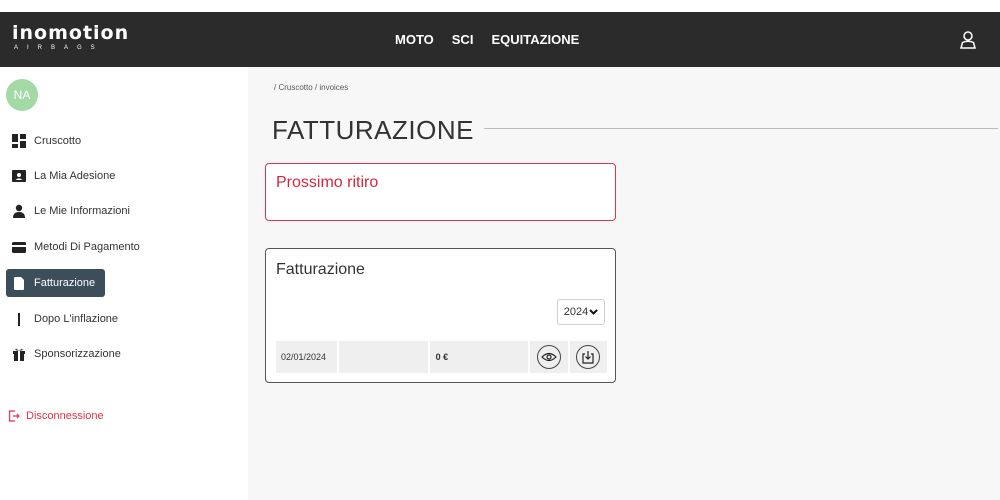 This screenshot has height=500, width=1000. What do you see at coordinates (19, 283) in the screenshot?
I see `document-icon` at bounding box center [19, 283].